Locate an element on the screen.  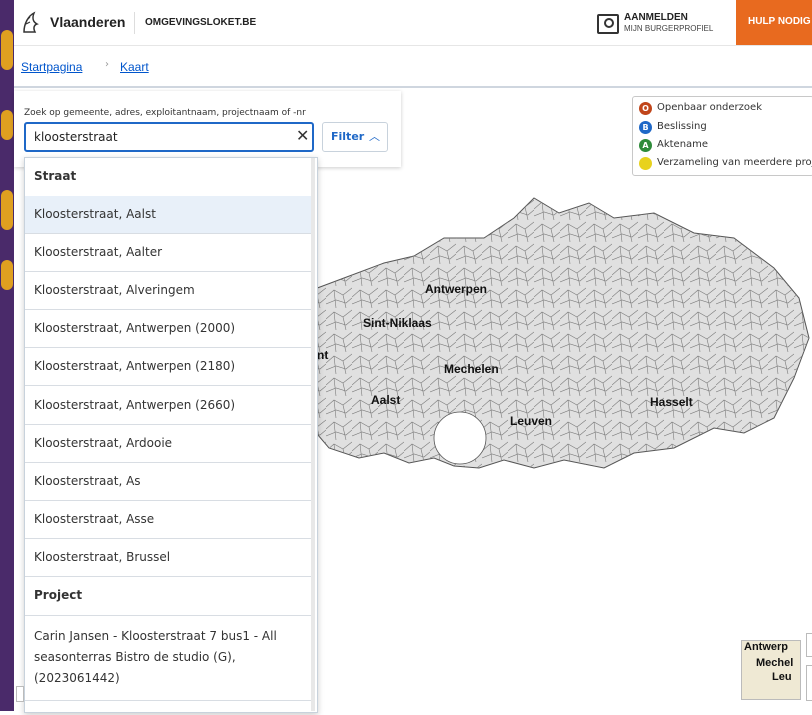
user-profile-icon is located at coordinates (608, 24).